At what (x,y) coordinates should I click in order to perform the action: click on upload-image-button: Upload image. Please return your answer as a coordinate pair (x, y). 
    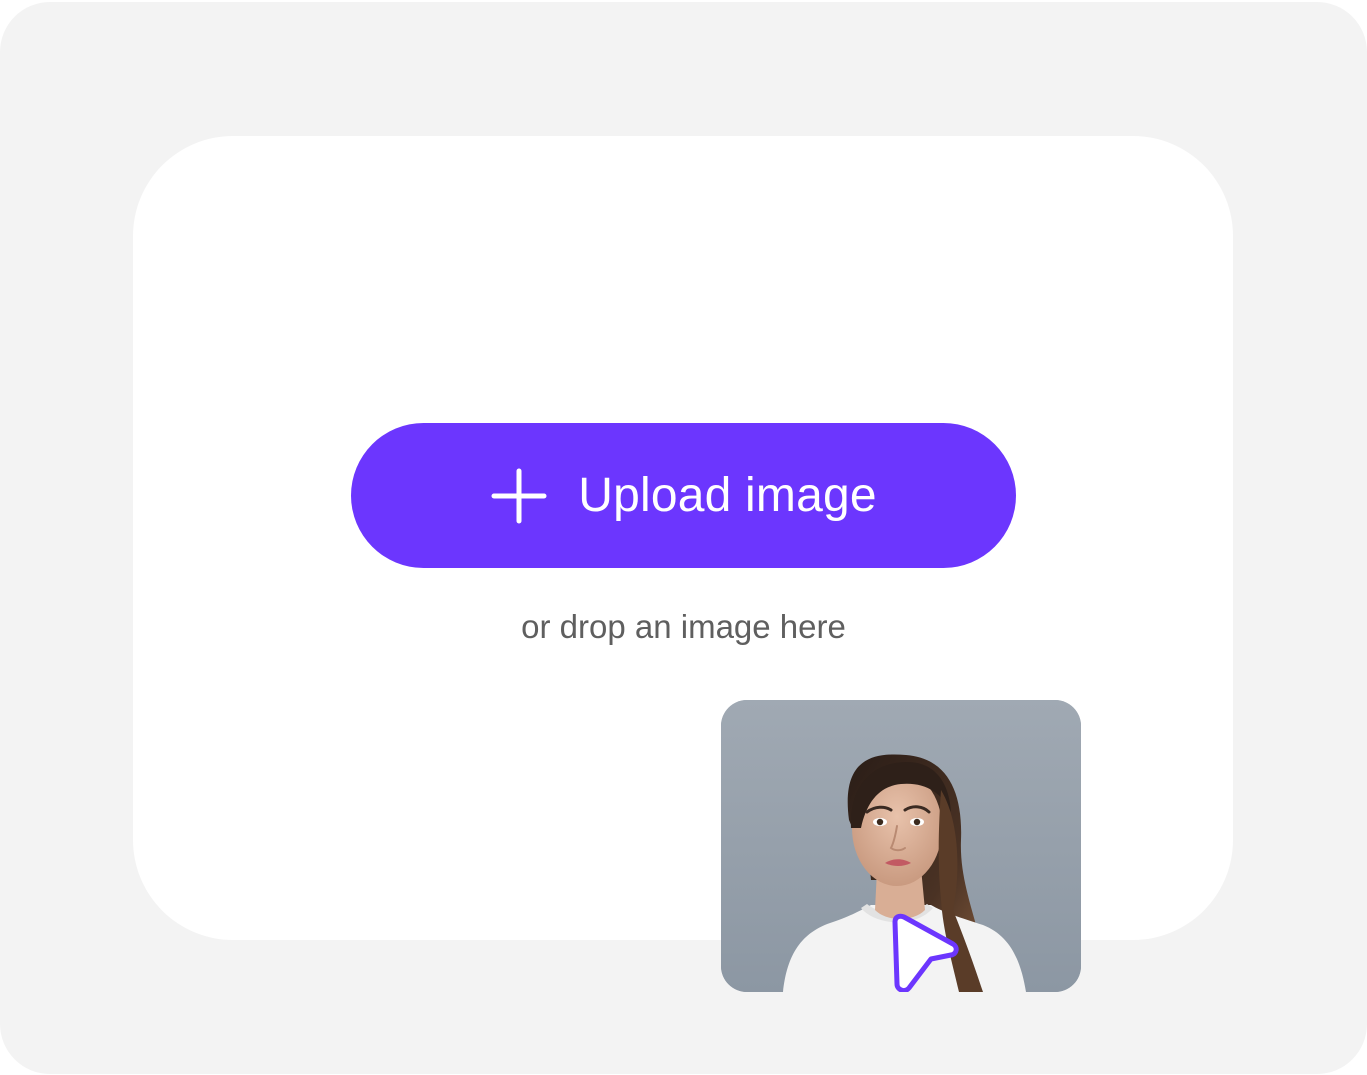
    Looking at the image, I should click on (683, 495).